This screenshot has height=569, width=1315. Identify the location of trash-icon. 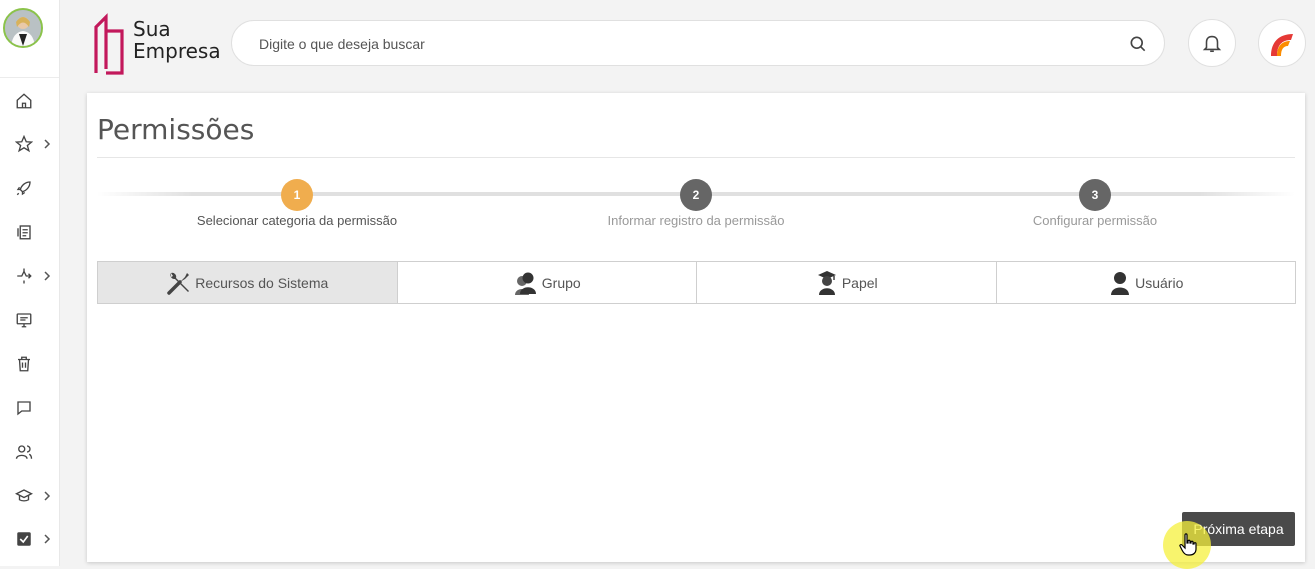
(24, 364).